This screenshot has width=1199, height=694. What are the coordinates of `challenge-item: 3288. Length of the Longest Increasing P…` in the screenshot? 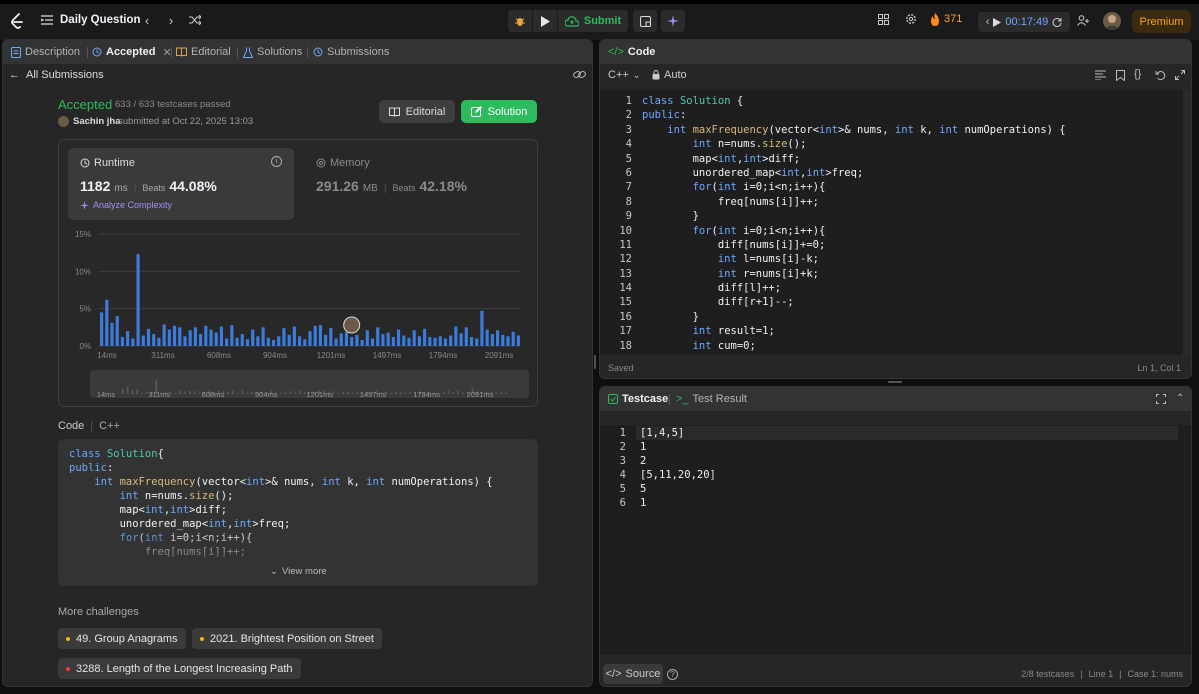 It's located at (179, 668).